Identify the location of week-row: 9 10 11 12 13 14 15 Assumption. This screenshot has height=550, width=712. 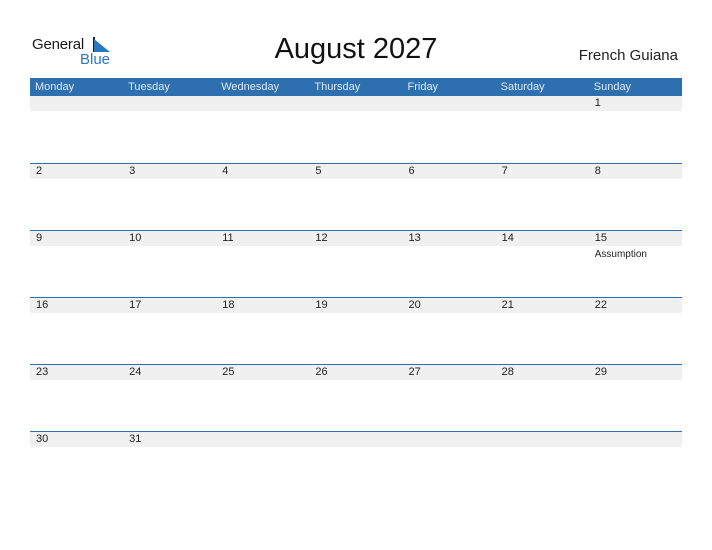
(356, 263).